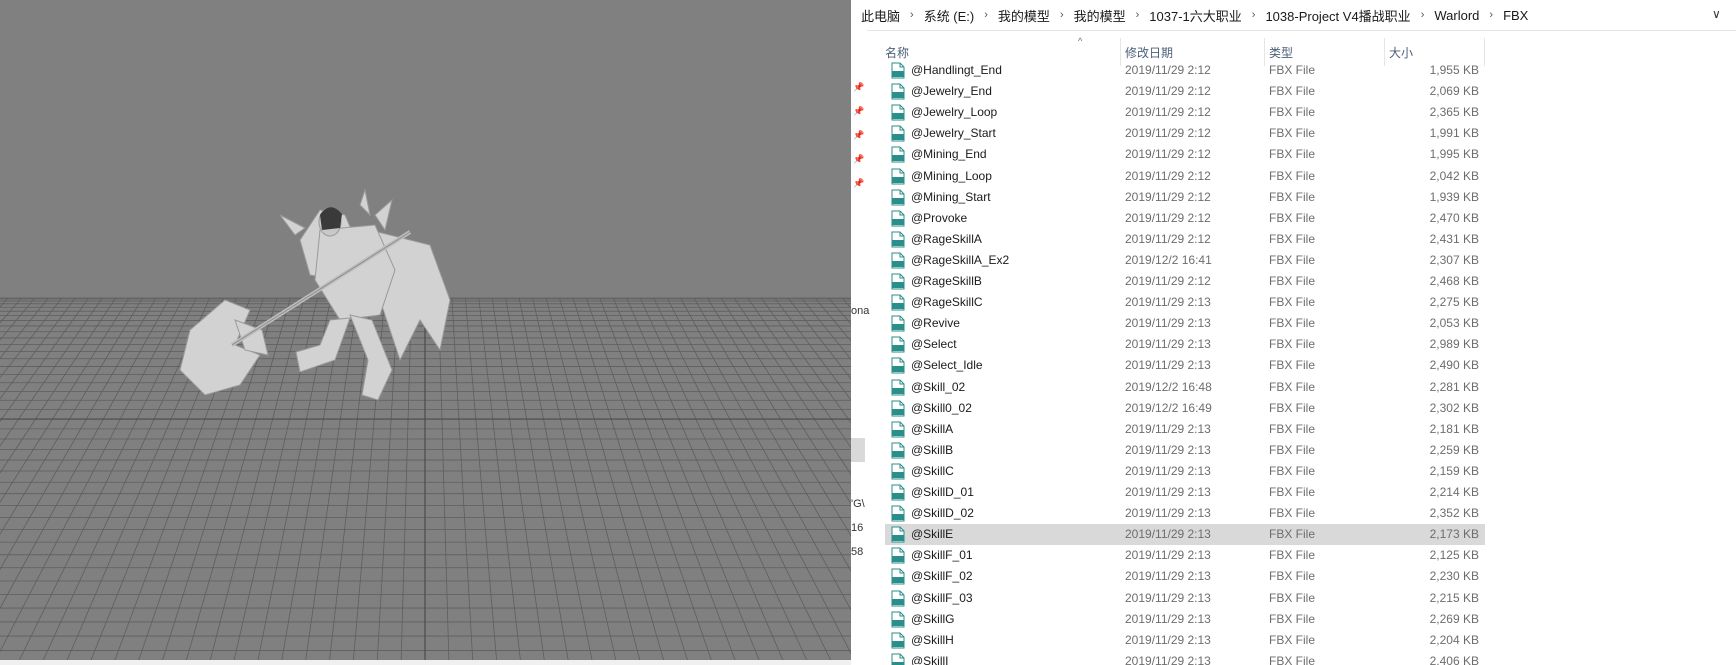  I want to click on column-type: 类型, so click(1281, 52).